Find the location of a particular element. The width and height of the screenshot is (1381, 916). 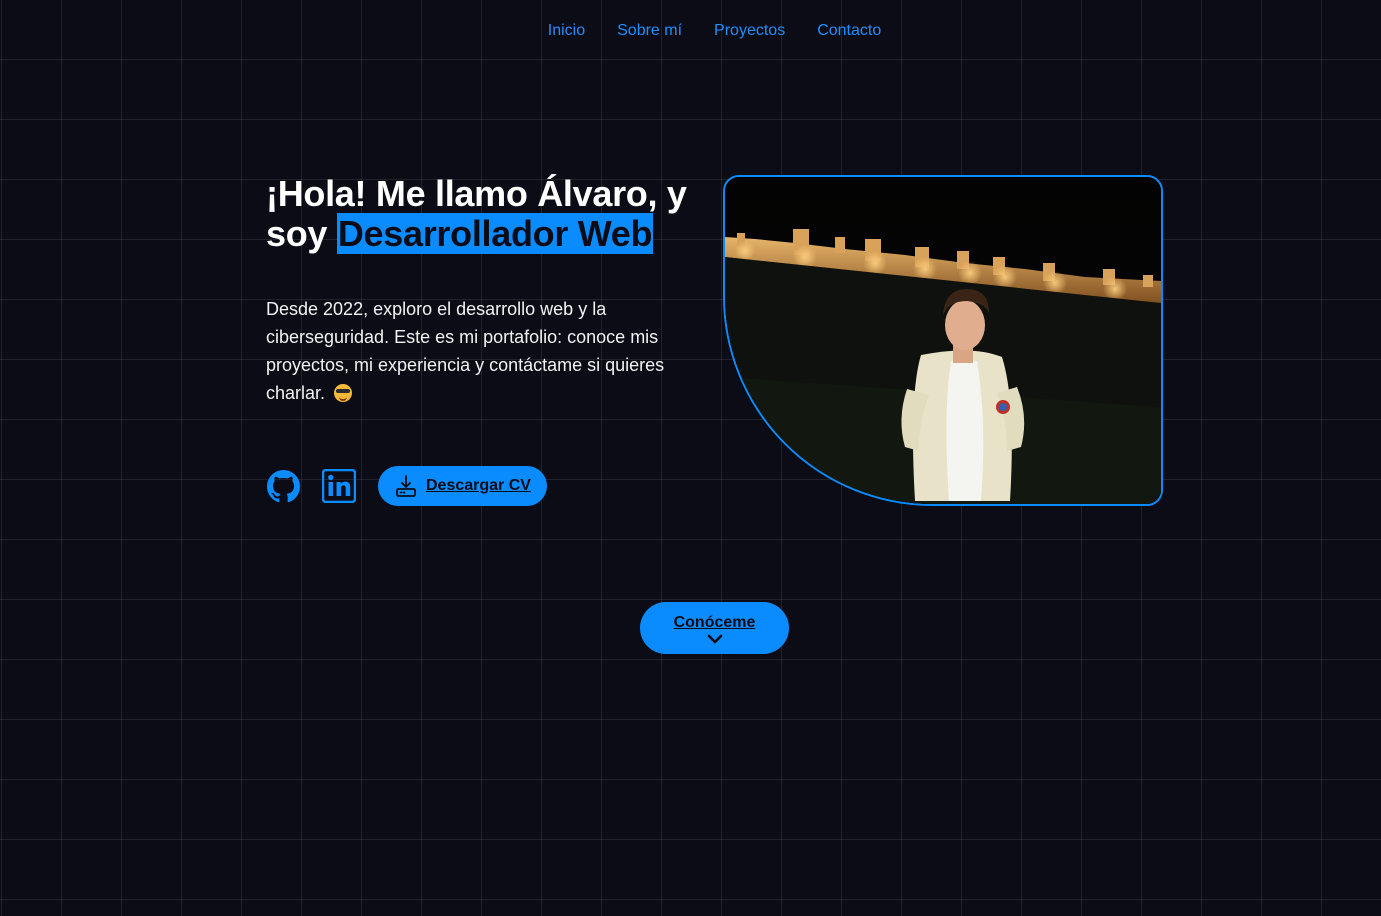

nav-link-contacto: Contacto is located at coordinates (849, 31).